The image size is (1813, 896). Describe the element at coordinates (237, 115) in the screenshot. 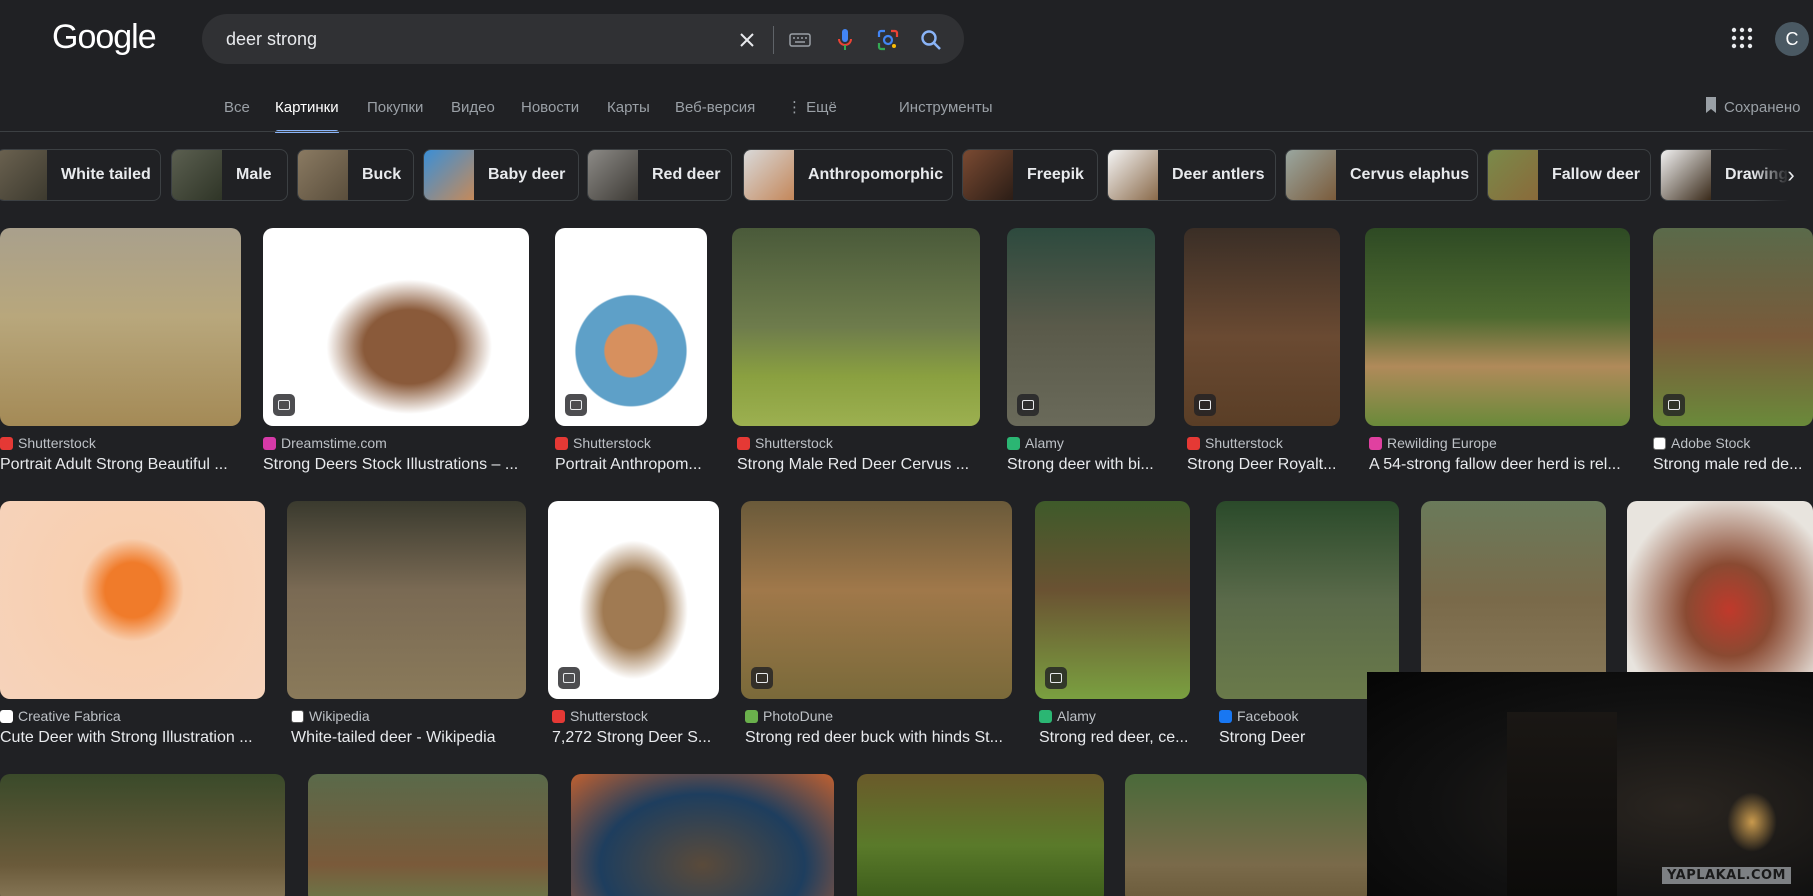

I see `tab-all: Все` at that location.